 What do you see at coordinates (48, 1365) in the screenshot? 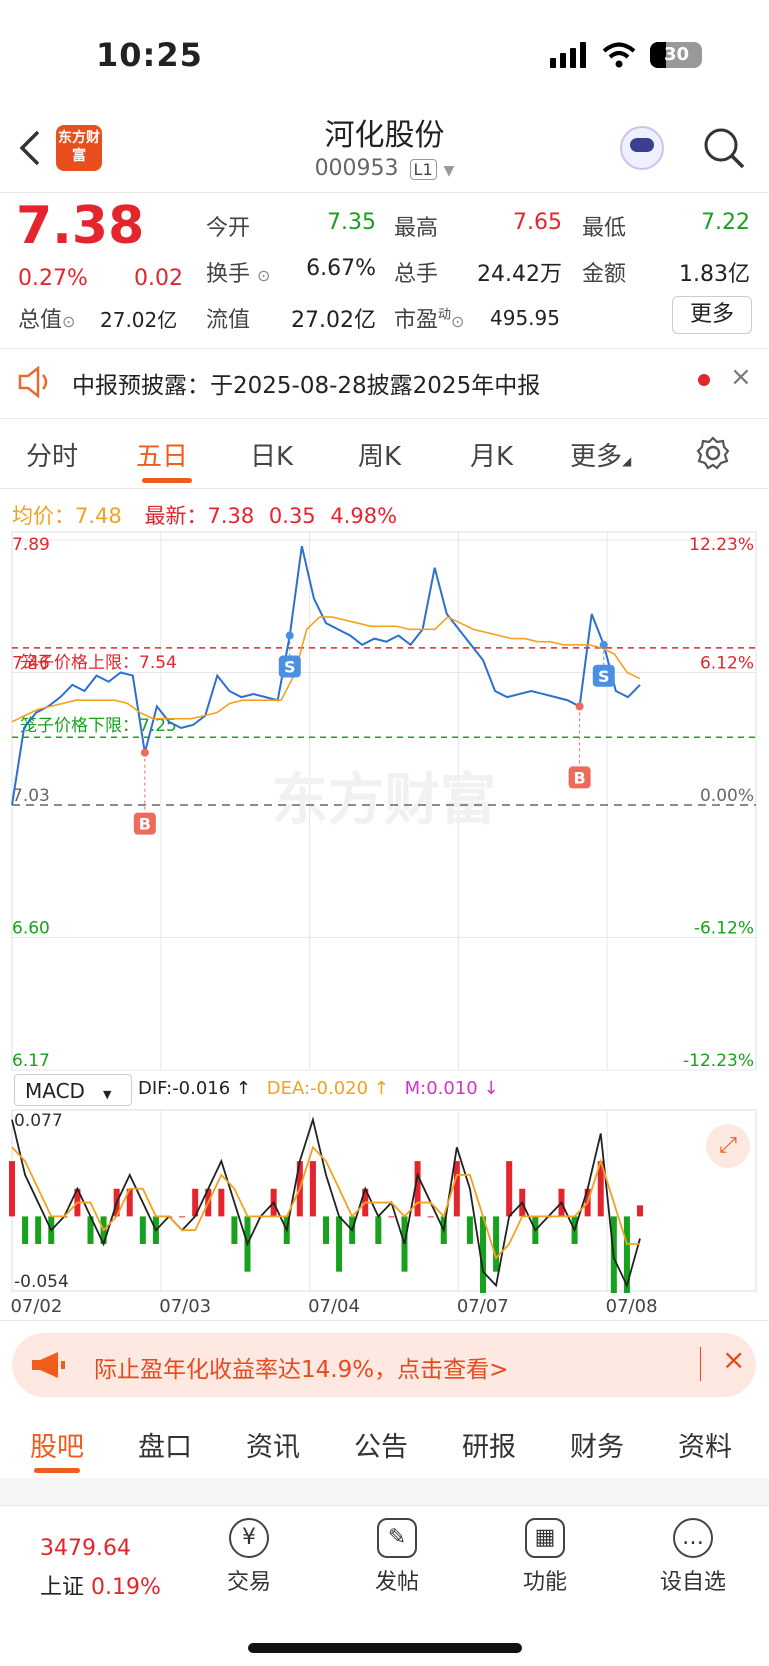
I see `megaphone-icon` at bounding box center [48, 1365].